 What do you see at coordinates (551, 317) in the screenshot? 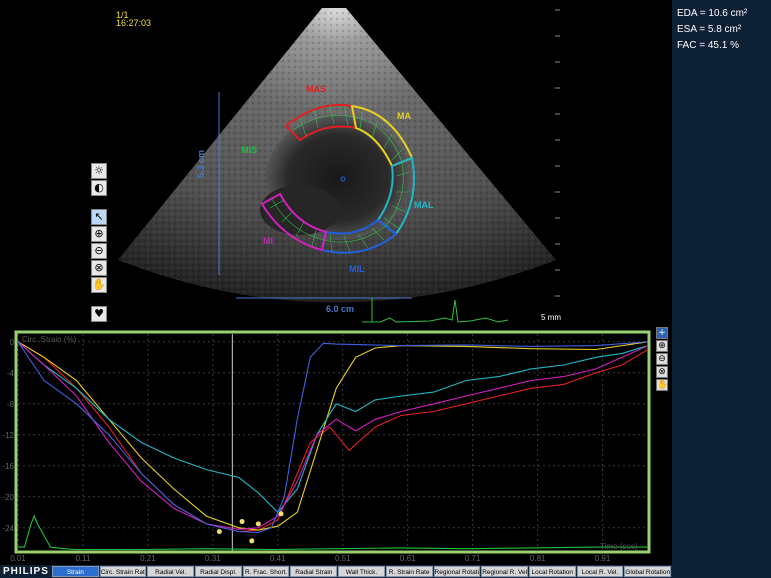
I see `depth-label: 5 mm` at bounding box center [551, 317].